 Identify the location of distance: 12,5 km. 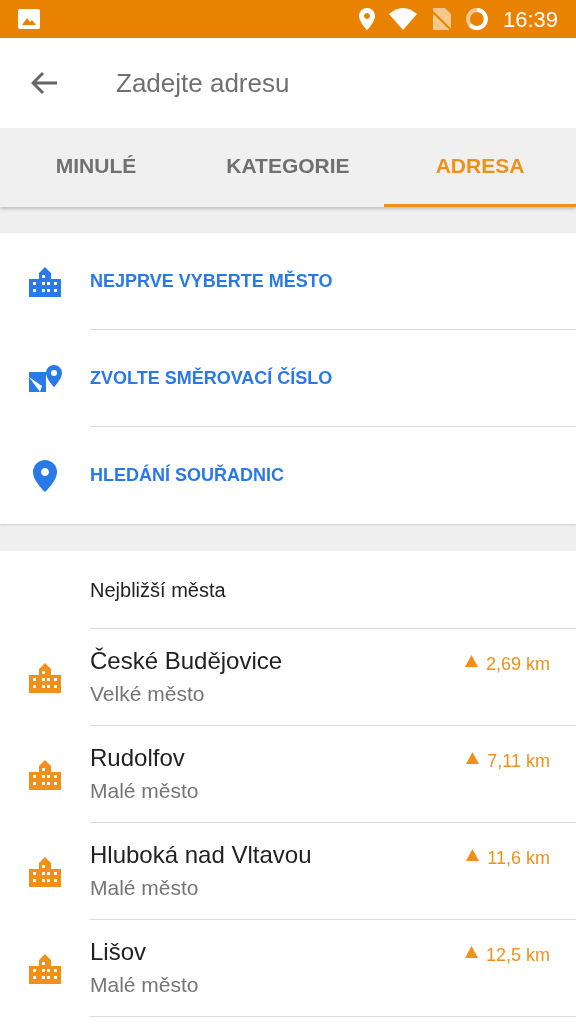
(517, 955).